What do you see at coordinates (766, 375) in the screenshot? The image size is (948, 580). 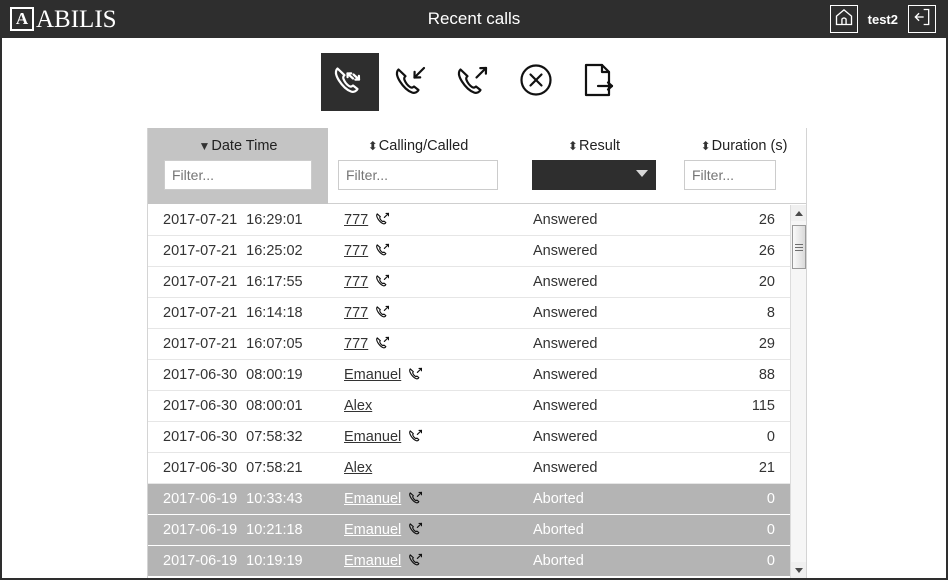 I see `cell-duration: 88` at bounding box center [766, 375].